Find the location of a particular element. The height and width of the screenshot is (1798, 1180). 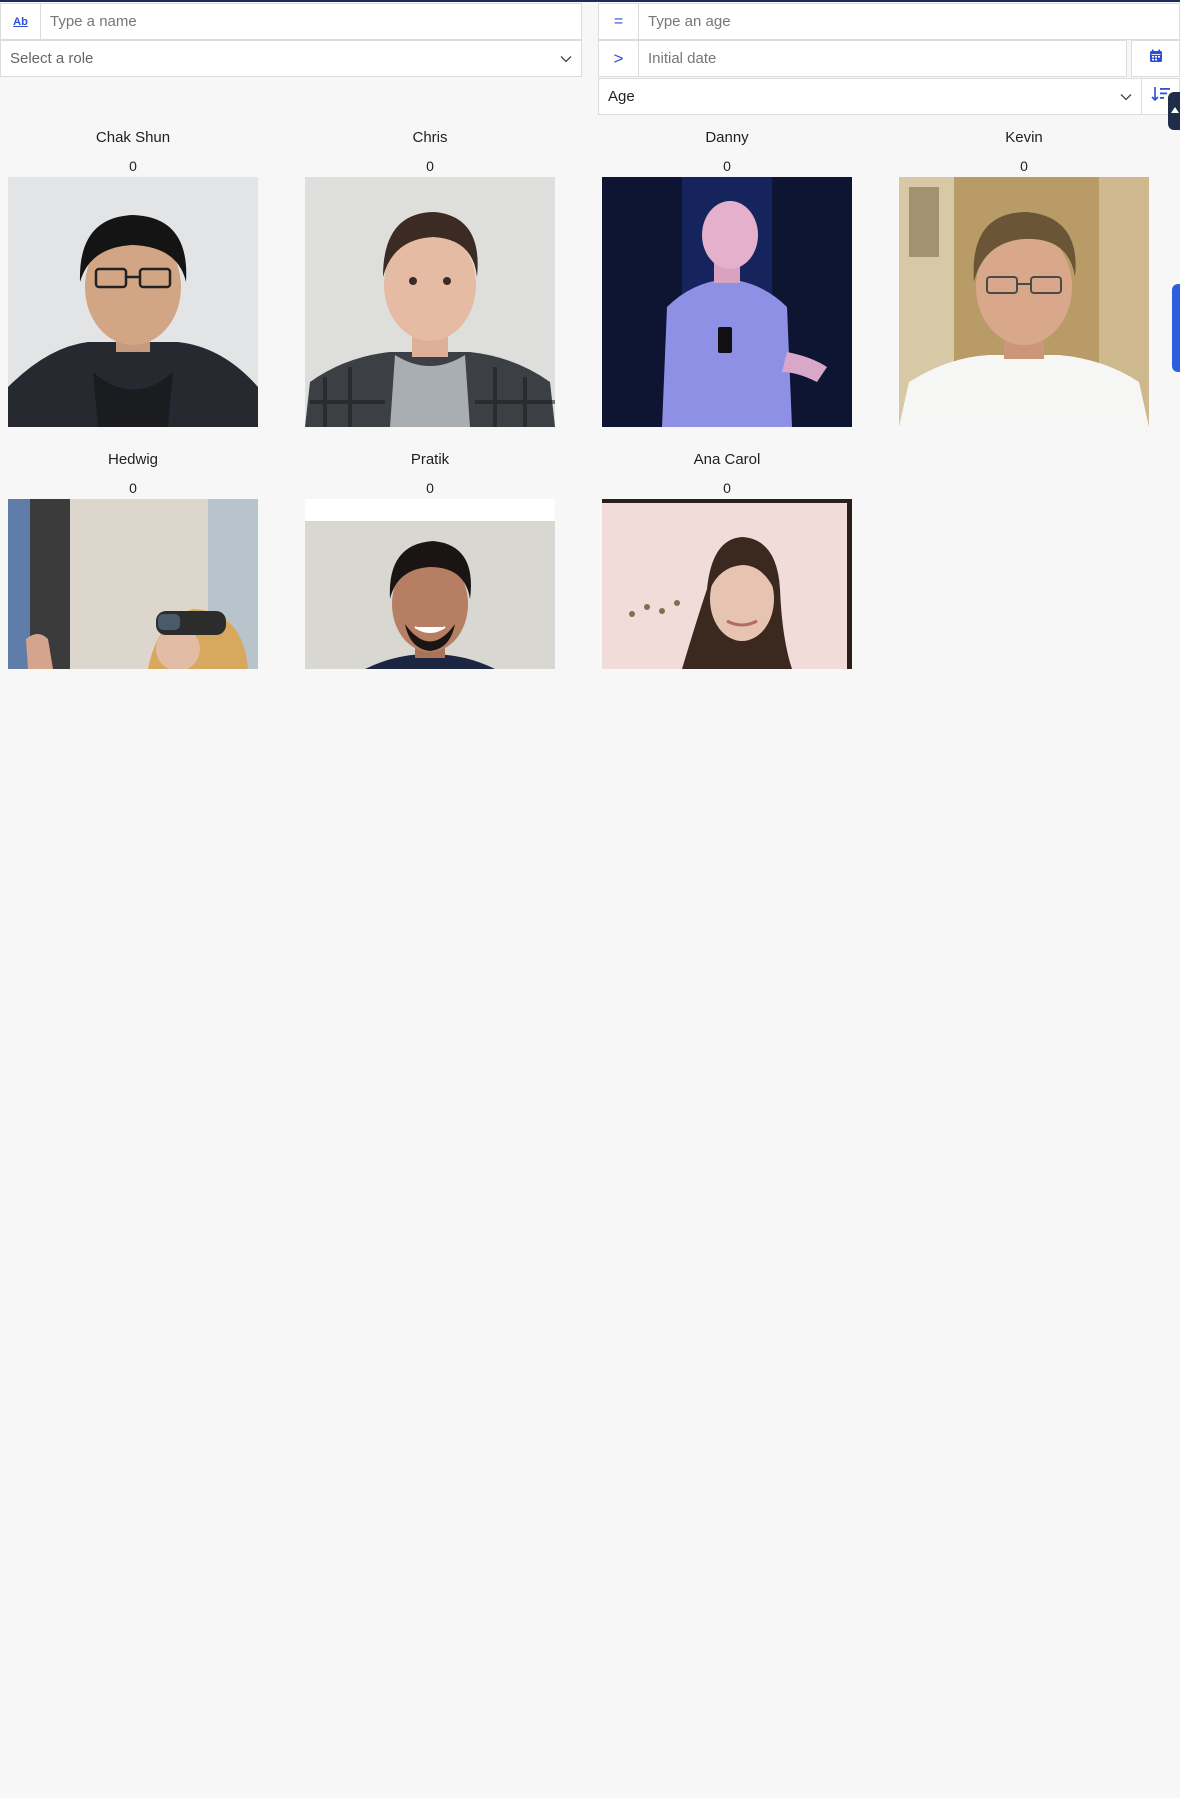

sort-field-value: Age is located at coordinates (621, 96).